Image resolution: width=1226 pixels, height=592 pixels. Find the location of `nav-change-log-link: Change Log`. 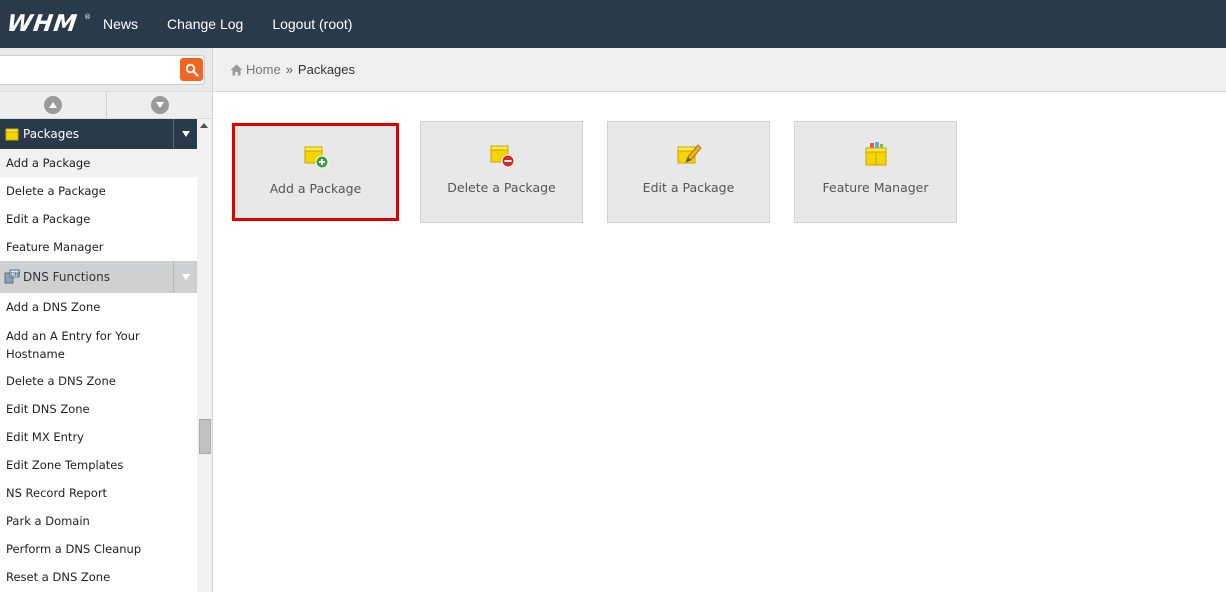

nav-change-log-link: Change Log is located at coordinates (205, 24).